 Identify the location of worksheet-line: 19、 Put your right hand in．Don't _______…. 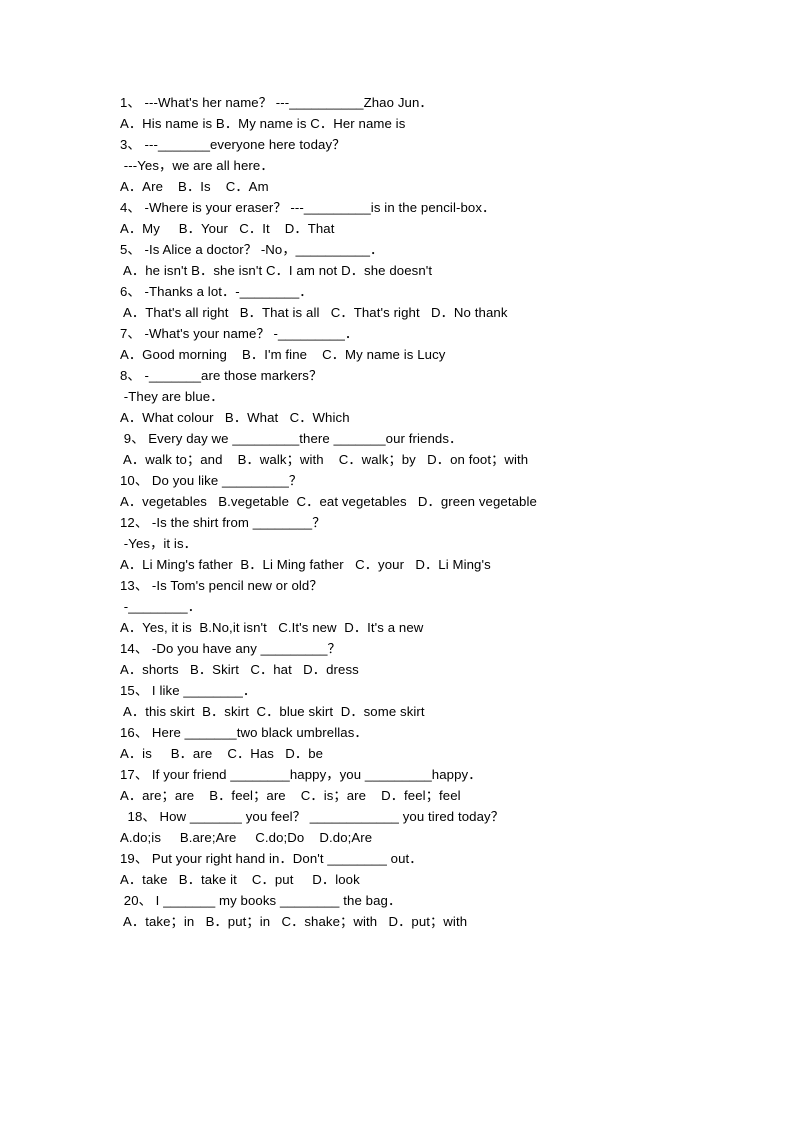
(271, 858).